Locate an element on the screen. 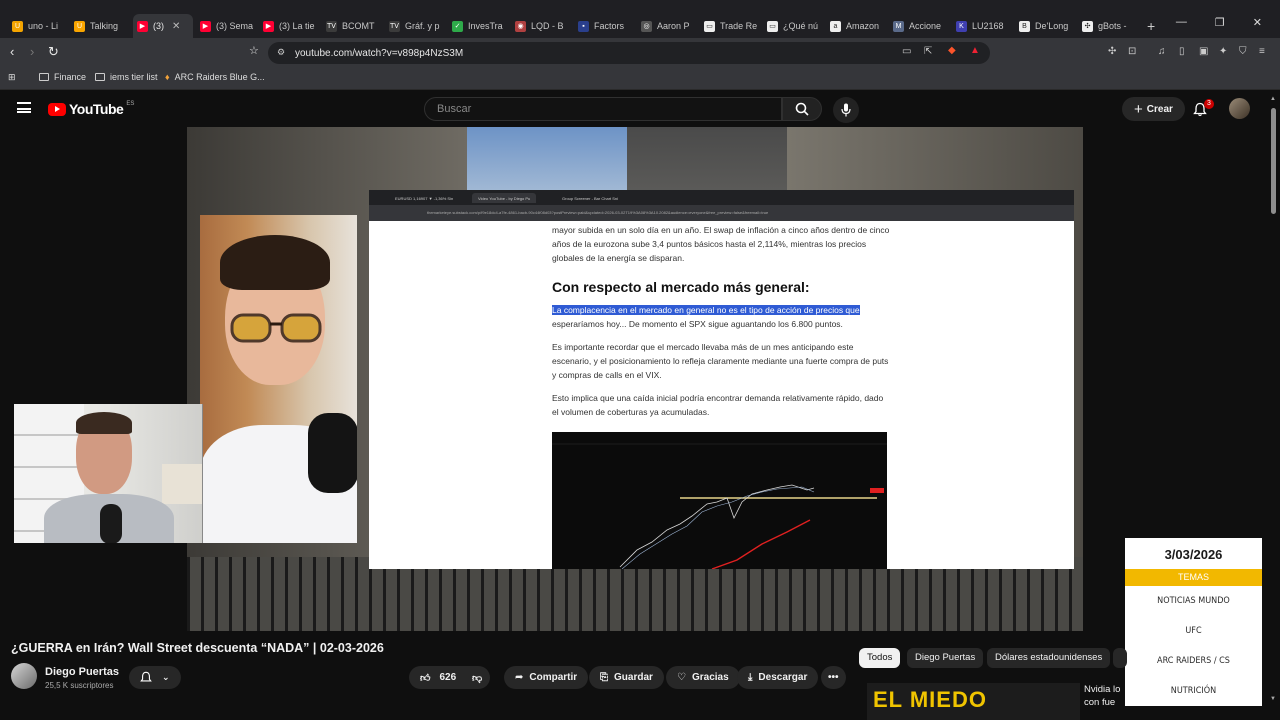 This screenshot has width=1280, height=720. browser-tab: ✣ gBots - is located at coordinates (1108, 26).